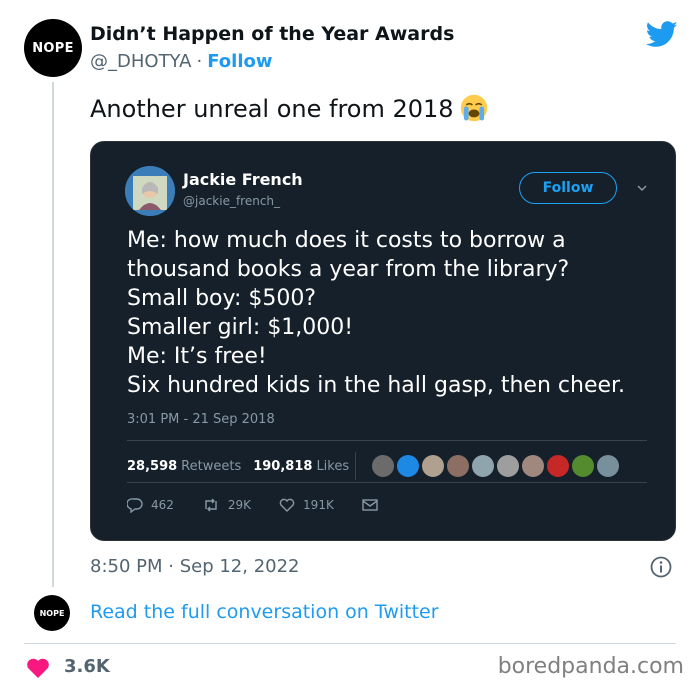  What do you see at coordinates (370, 505) in the screenshot?
I see `envelope-icon` at bounding box center [370, 505].